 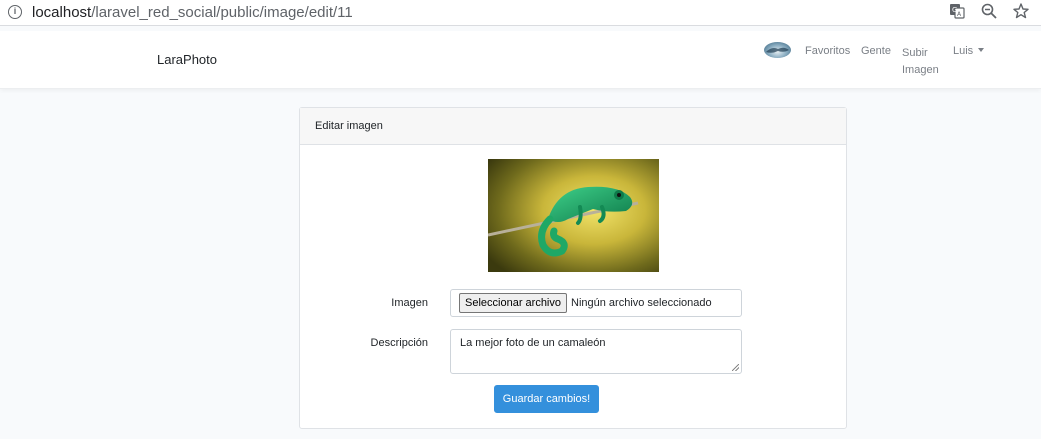 What do you see at coordinates (827, 51) in the screenshot?
I see `nav-favoritos: Favoritos` at bounding box center [827, 51].